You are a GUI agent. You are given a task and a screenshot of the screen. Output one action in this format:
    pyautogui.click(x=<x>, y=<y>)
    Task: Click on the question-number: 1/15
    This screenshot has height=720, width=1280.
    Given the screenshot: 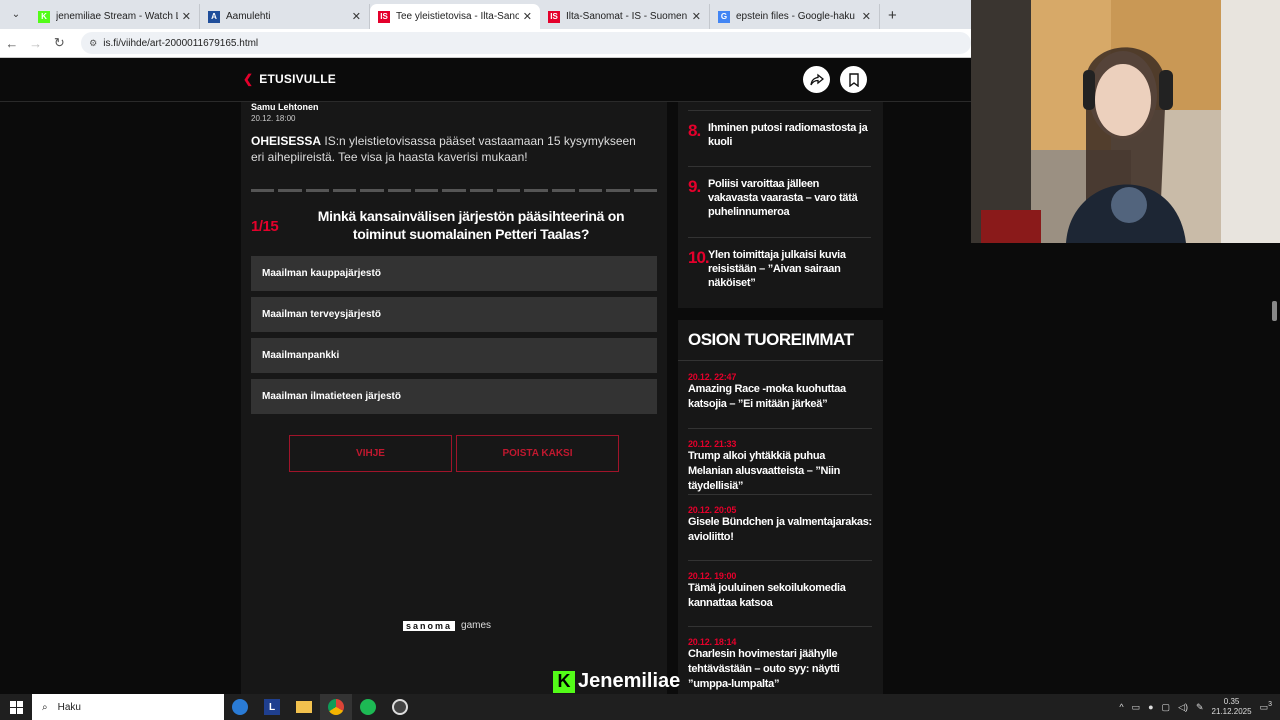 What is the action you would take?
    pyautogui.click(x=265, y=226)
    